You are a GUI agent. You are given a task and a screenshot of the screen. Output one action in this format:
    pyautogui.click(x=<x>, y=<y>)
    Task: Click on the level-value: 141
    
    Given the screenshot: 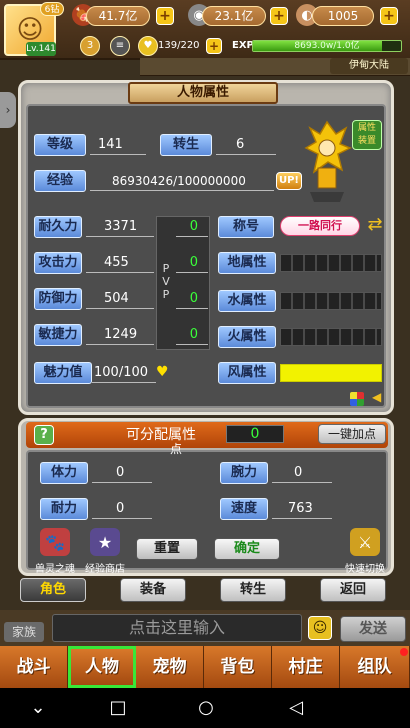 What is the action you would take?
    pyautogui.click(x=110, y=144)
    